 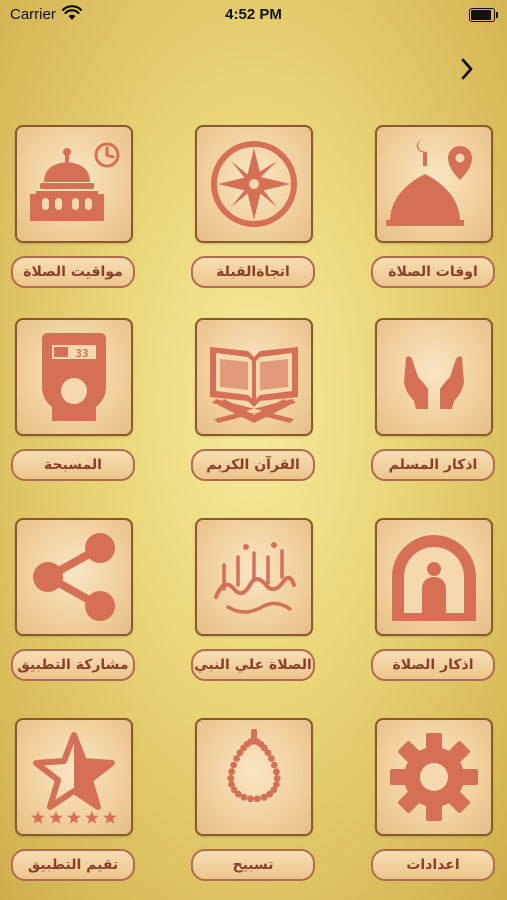 I want to click on calligraphy-icon, so click(x=255, y=578).